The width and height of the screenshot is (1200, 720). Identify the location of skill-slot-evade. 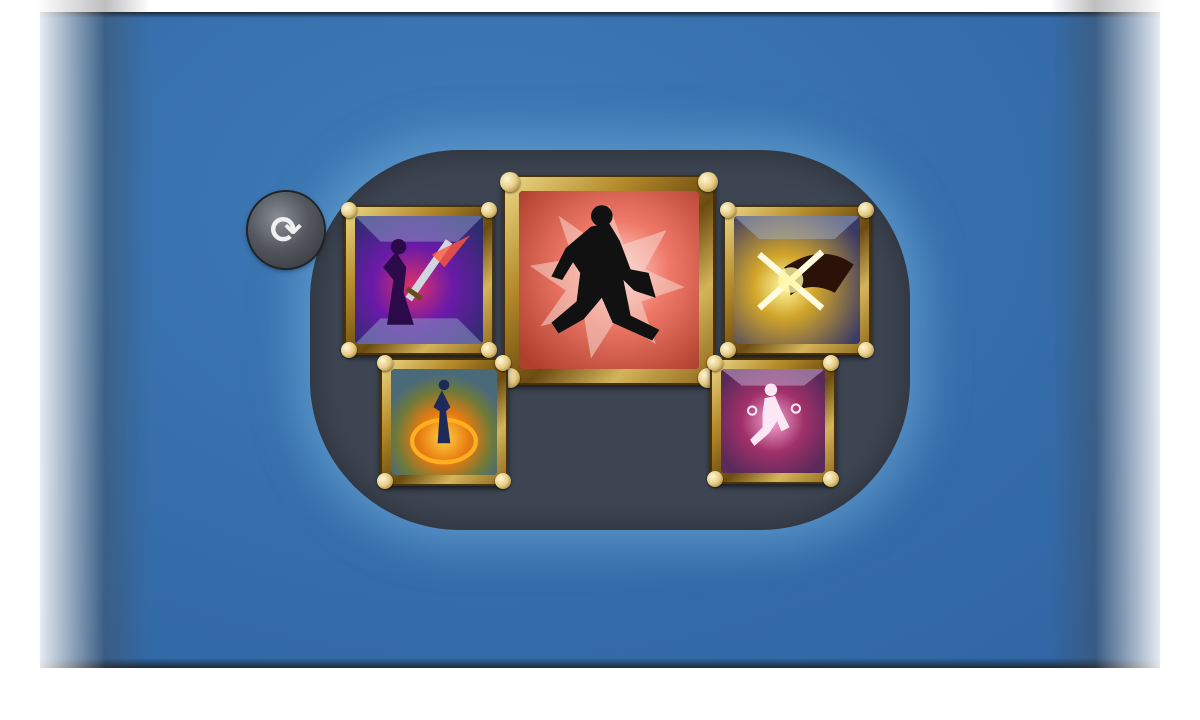
(773, 421).